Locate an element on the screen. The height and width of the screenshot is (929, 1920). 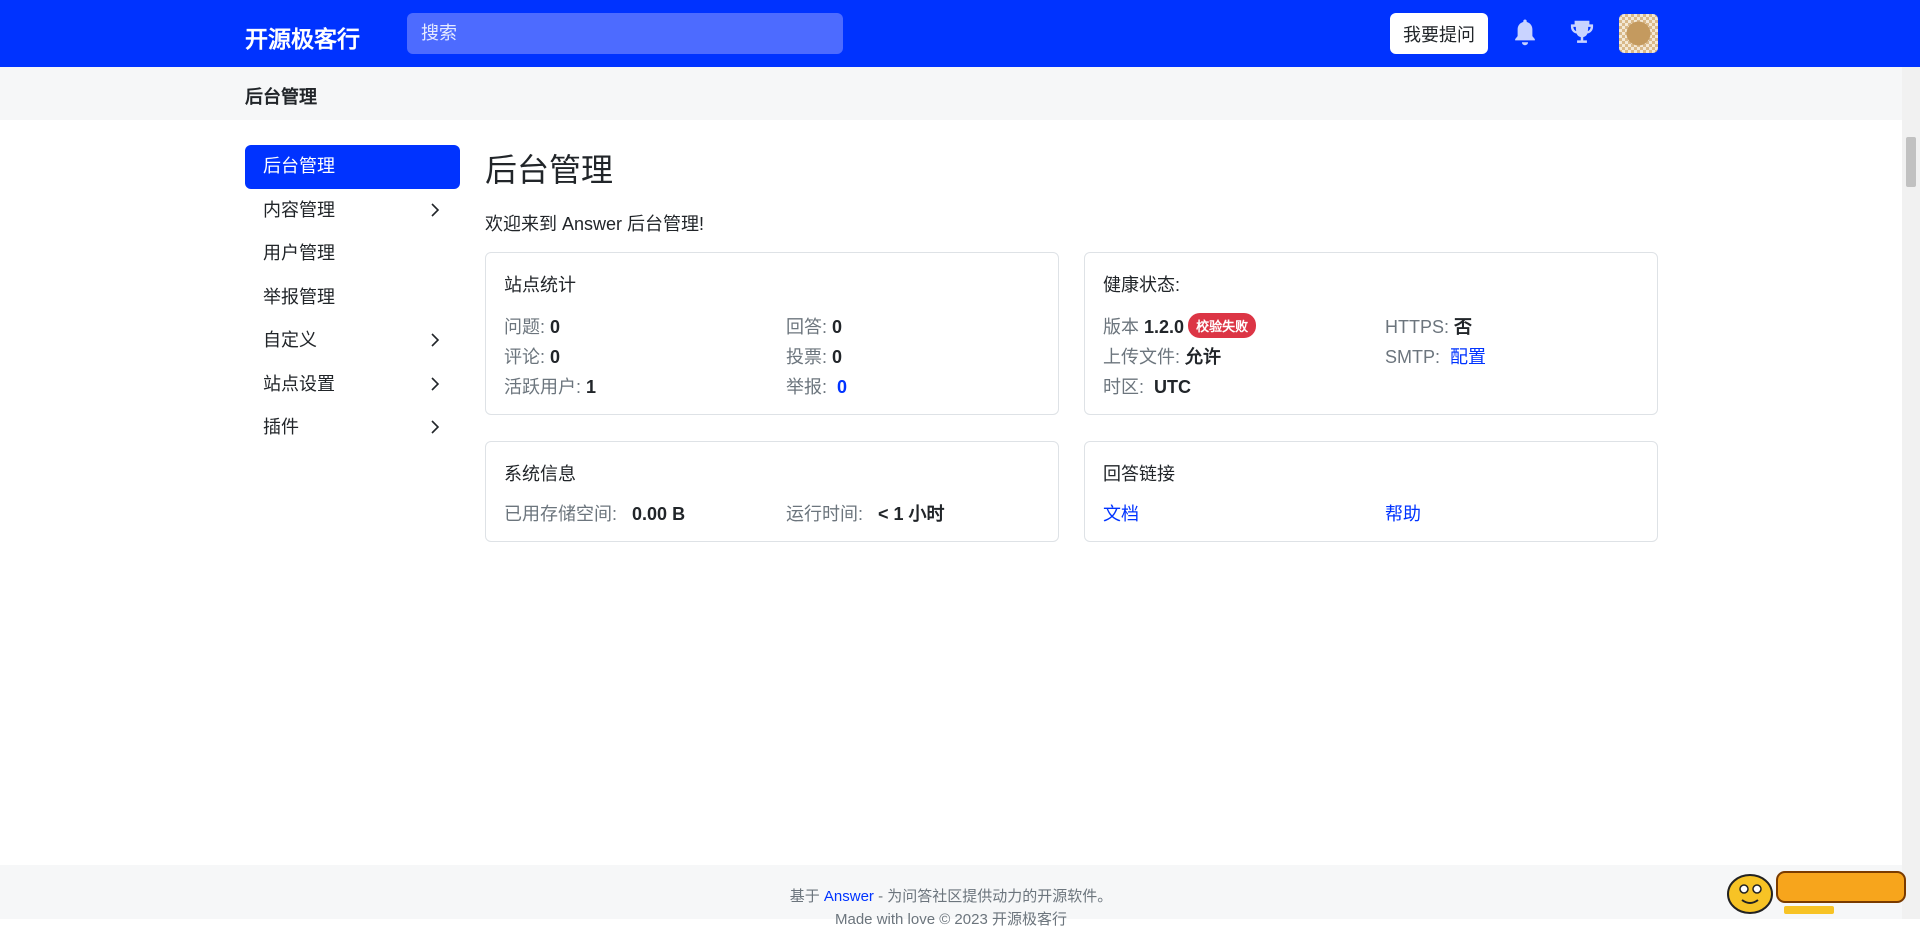
footer-credit: 基于 Answer - 为问答社区提供动力的开源软件。 is located at coordinates (951, 896).